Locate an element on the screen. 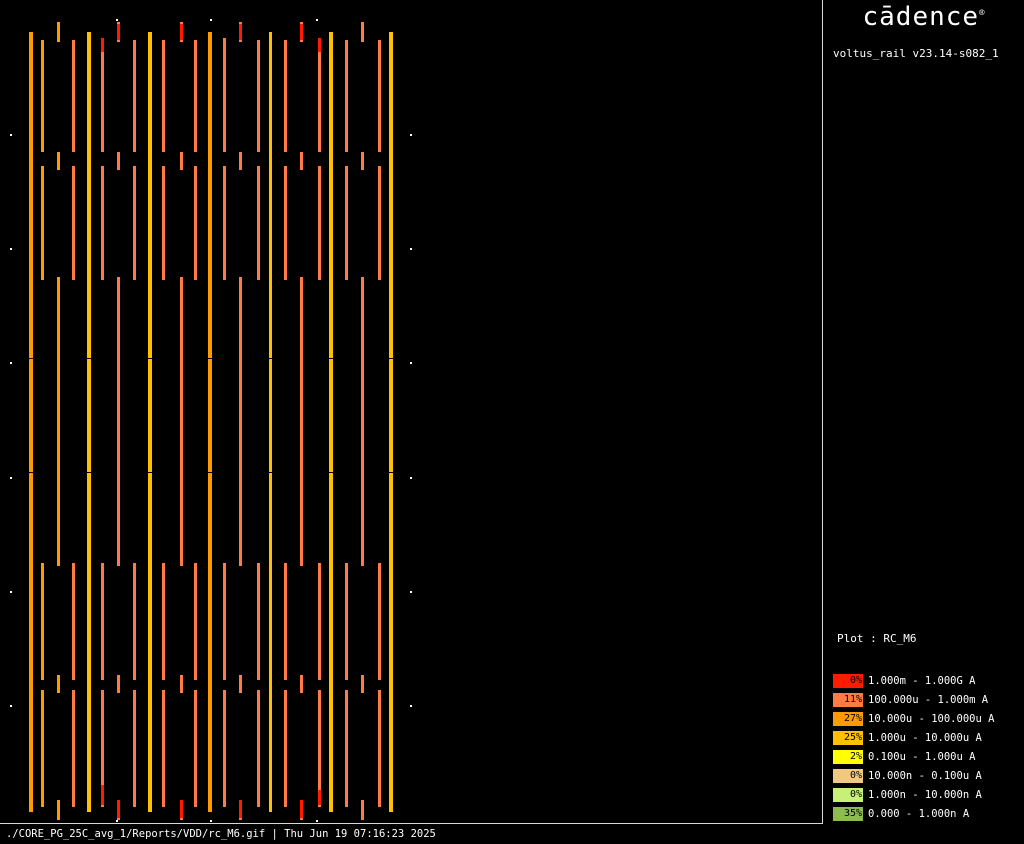  legend-row: 11% 100.000u - 1.000m A is located at coordinates (913, 699).